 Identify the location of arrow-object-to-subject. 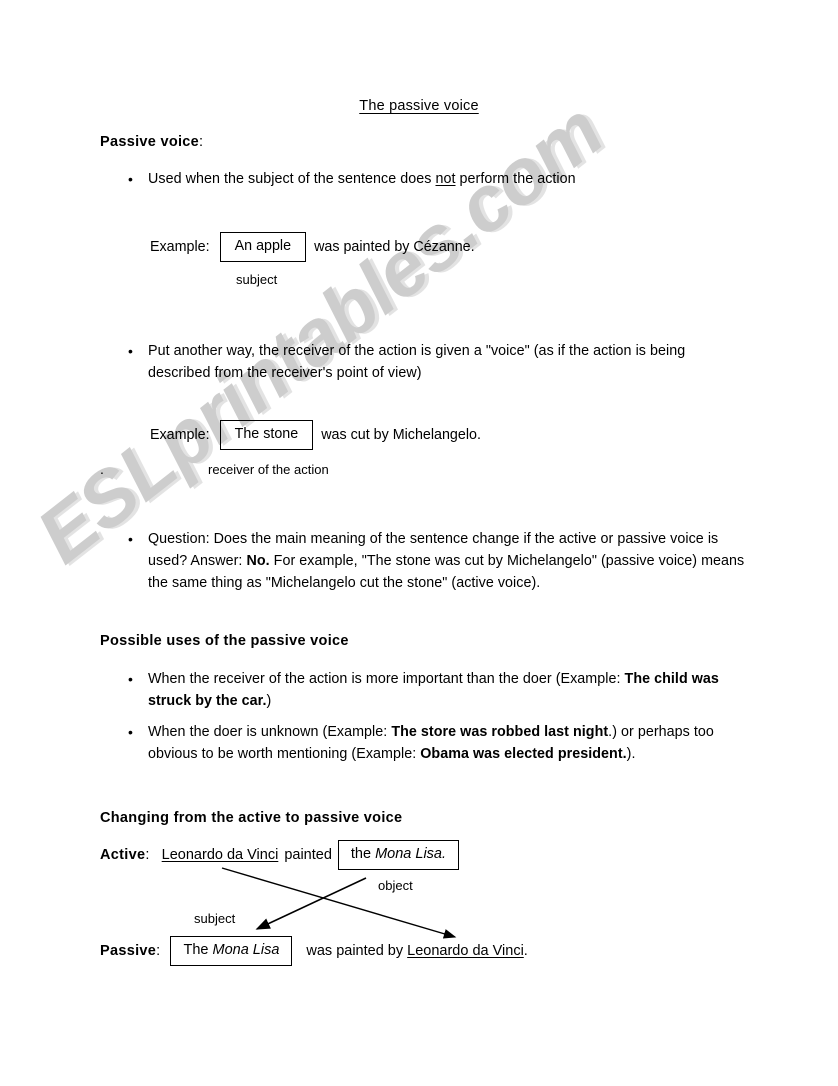
(311, 903).